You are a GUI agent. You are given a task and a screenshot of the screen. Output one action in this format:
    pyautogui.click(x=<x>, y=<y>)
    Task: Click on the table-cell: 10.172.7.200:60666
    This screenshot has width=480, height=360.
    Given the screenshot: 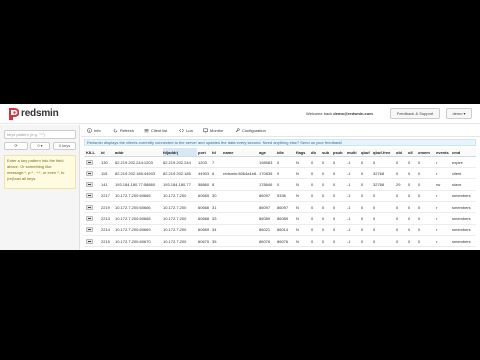 What is the action you would take?
    pyautogui.click(x=133, y=207)
    